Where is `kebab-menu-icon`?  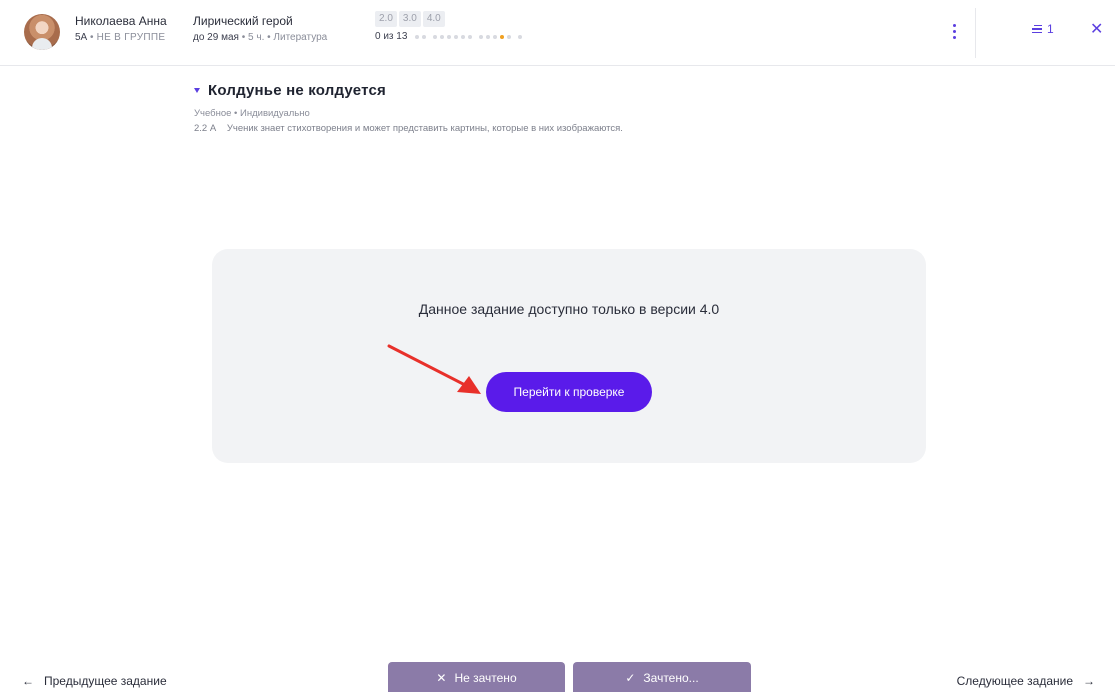
kebab-menu-icon is located at coordinates (954, 31).